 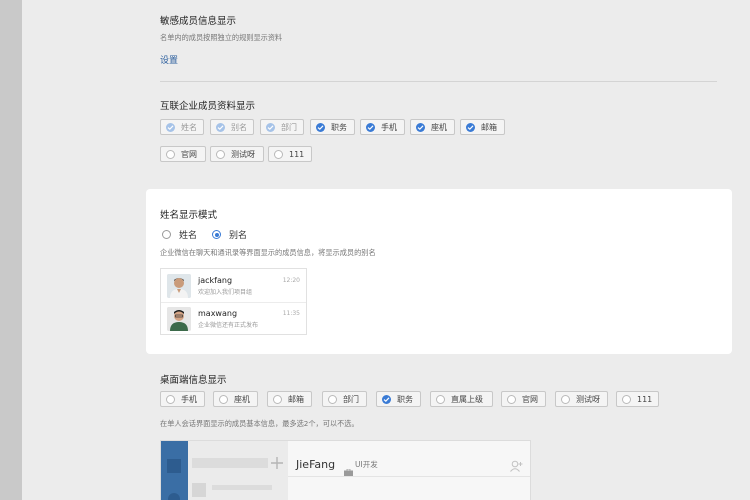 What do you see at coordinates (277, 462) in the screenshot?
I see `add-icon` at bounding box center [277, 462].